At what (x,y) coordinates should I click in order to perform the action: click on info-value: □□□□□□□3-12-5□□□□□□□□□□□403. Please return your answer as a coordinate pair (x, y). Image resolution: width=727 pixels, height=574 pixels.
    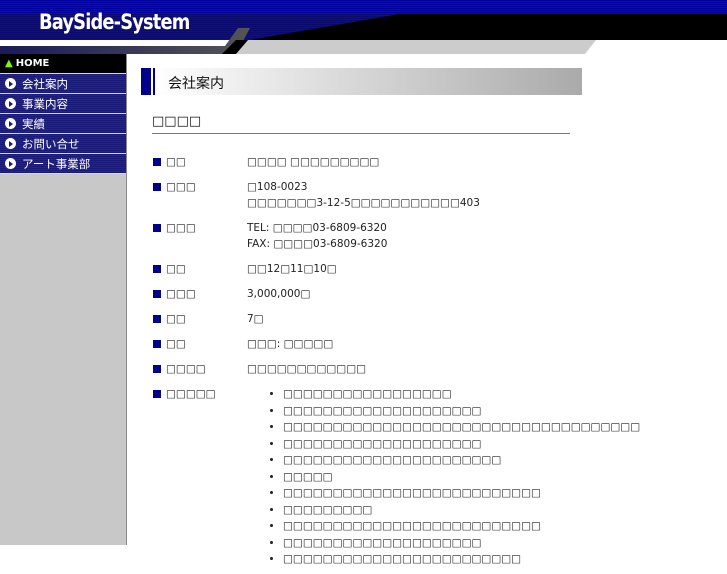
    Looking at the image, I should click on (363, 203).